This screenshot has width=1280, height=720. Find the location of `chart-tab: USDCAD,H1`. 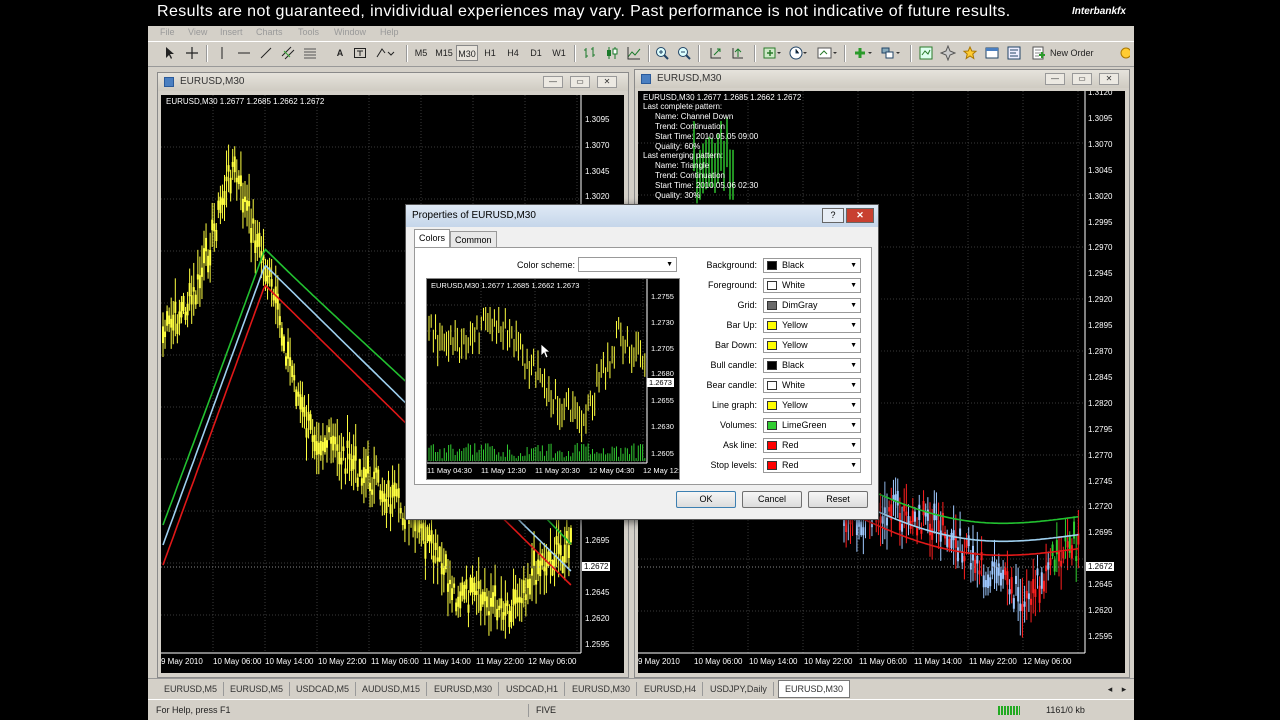

chart-tab: USDCAD,H1 is located at coordinates (533, 689).